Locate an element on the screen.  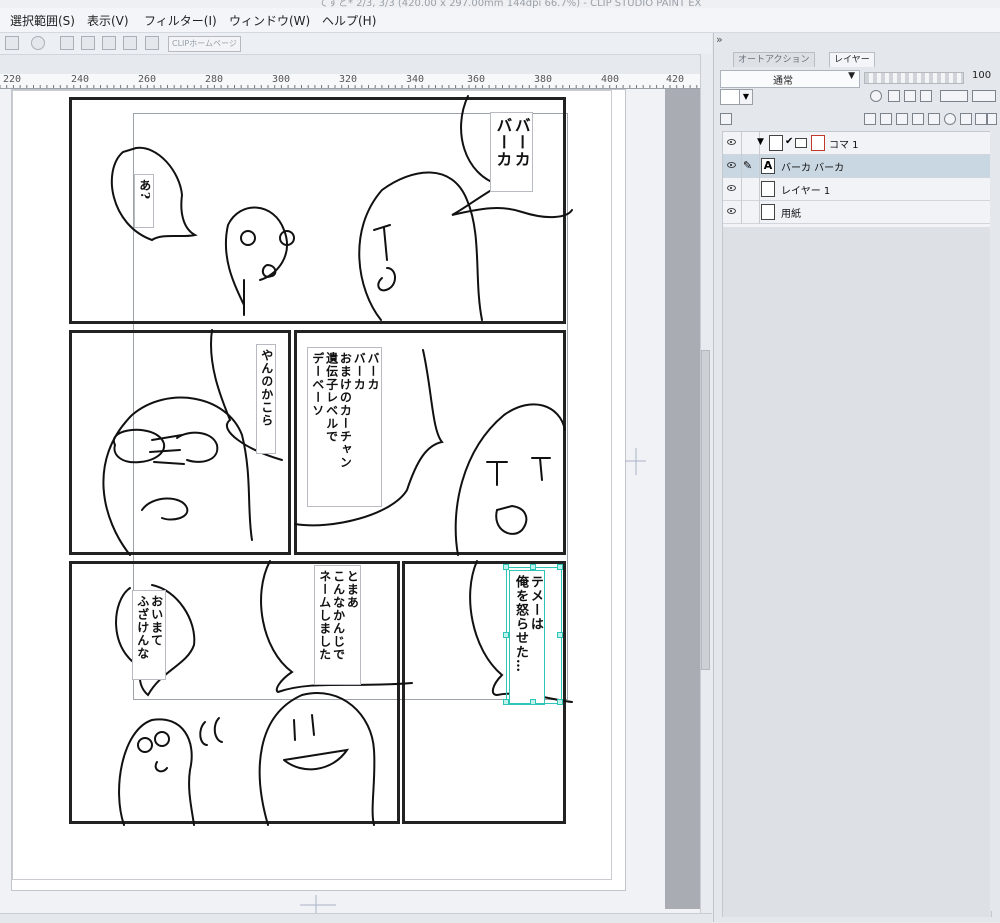
layer-color-swatch is located at coordinates (730, 97).